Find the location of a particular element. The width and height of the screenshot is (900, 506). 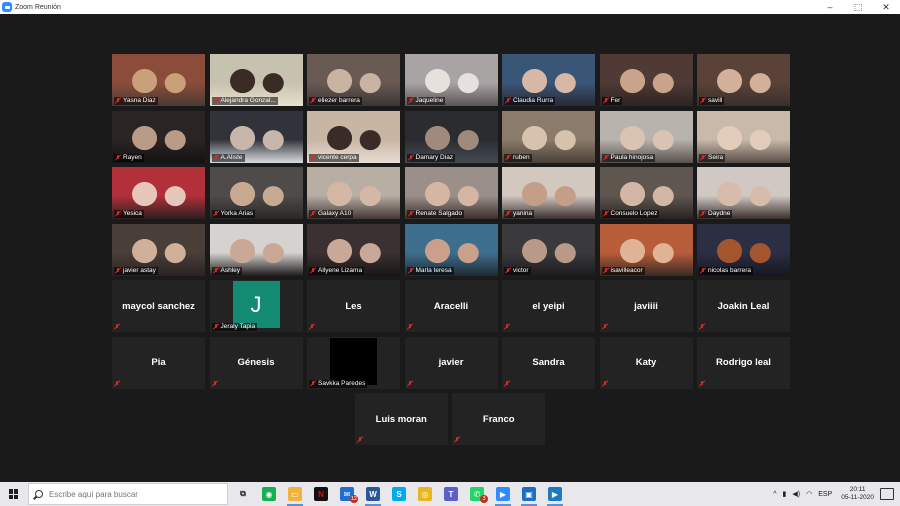

participant-tile: javier is located at coordinates (451, 362).